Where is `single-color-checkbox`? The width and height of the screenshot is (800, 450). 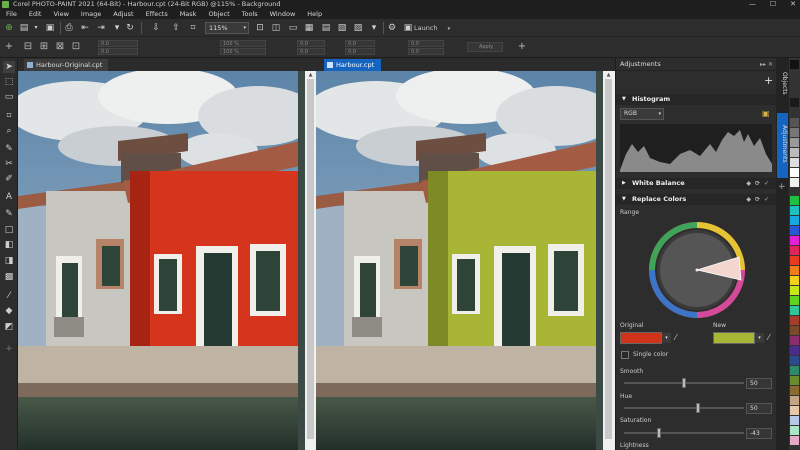
single-color-checkbox is located at coordinates (625, 355).